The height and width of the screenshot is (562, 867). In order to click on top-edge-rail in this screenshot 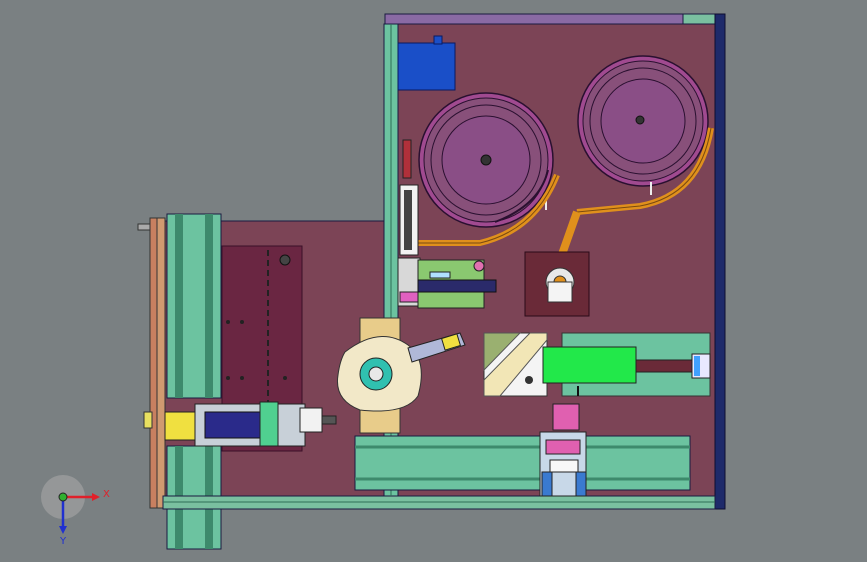, I will do `click(550, 19)`.